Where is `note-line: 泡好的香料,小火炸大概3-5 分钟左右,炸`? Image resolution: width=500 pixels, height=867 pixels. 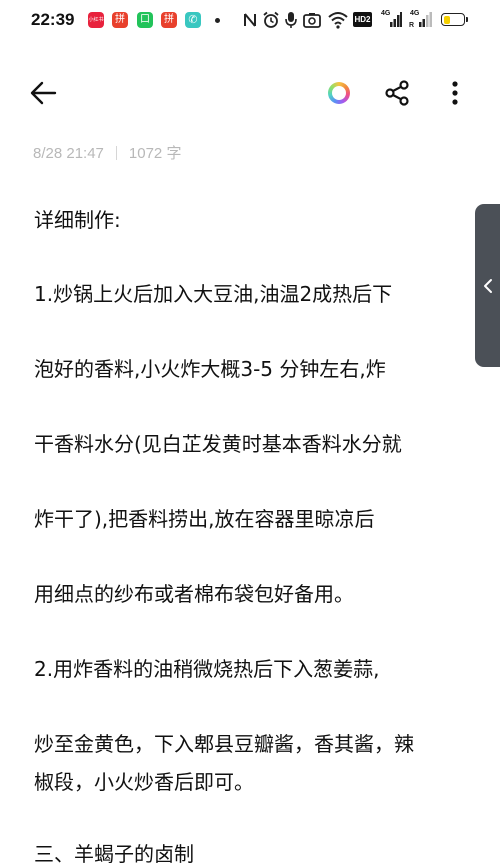
note-line: 泡好的香料,小火炸大概3-5 分钟左右,炸 is located at coordinates (210, 369).